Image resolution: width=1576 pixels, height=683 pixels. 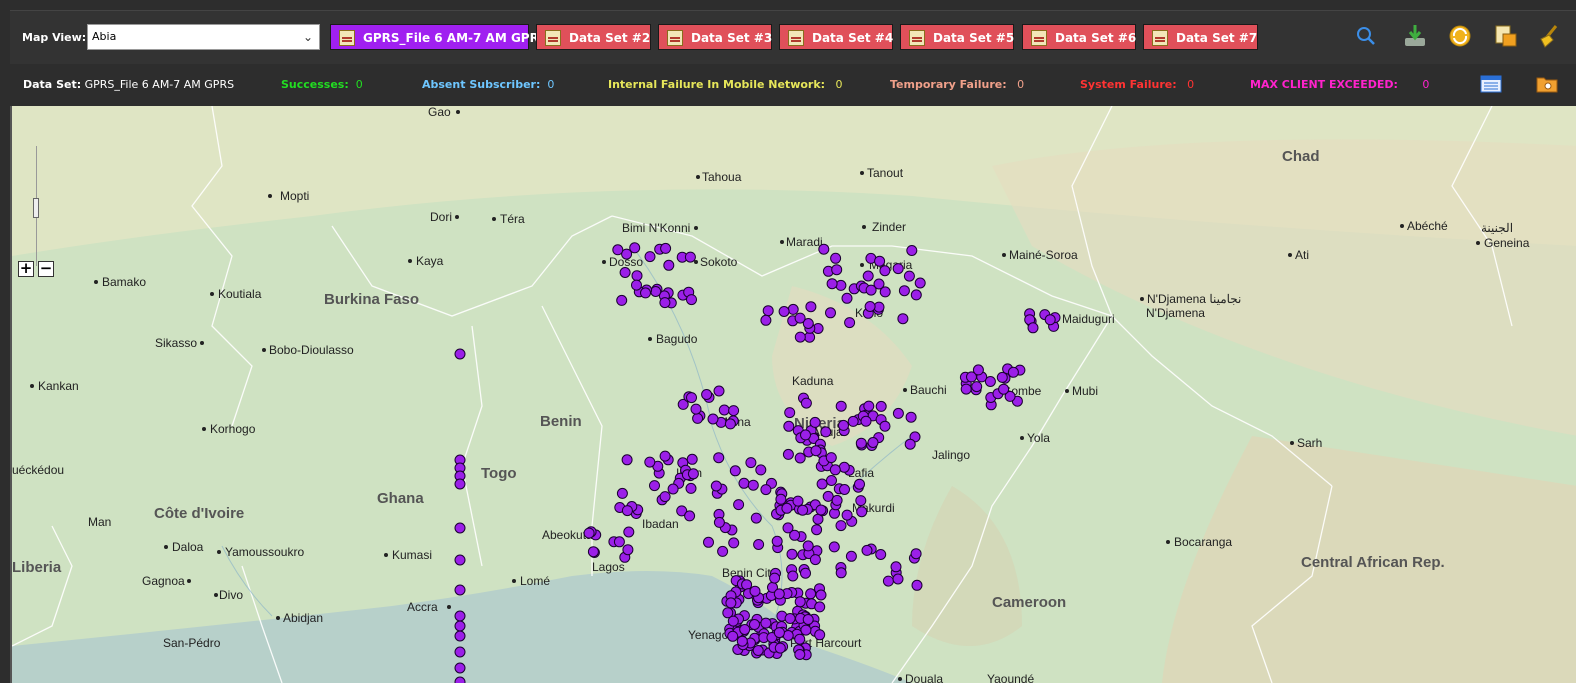 I want to click on refresh-icon, so click(x=1460, y=36).